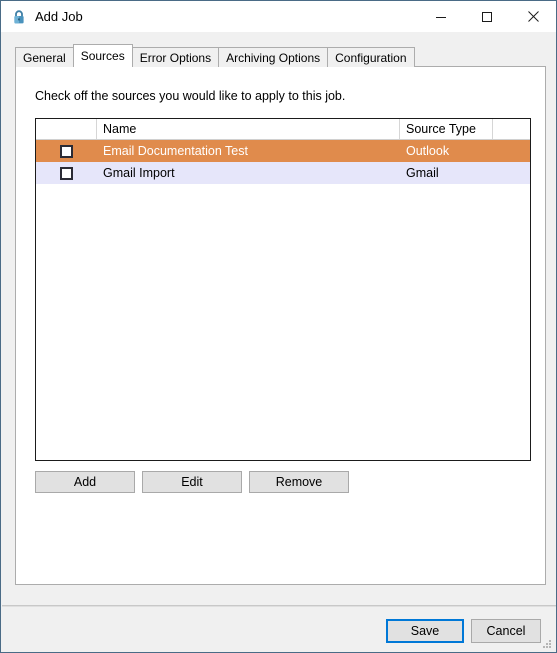 This screenshot has width=557, height=653. What do you see at coordinates (278, 16) in the screenshot?
I see `title-bar: Add Job` at bounding box center [278, 16].